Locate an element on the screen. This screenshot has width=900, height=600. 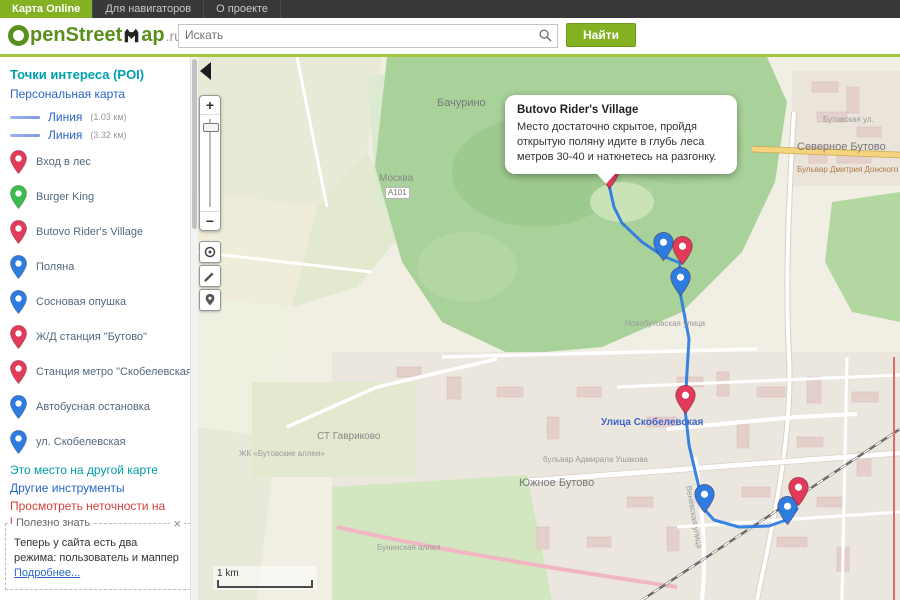
poi-list-item: Butovo Rider's Village is located at coordinates (100, 231).